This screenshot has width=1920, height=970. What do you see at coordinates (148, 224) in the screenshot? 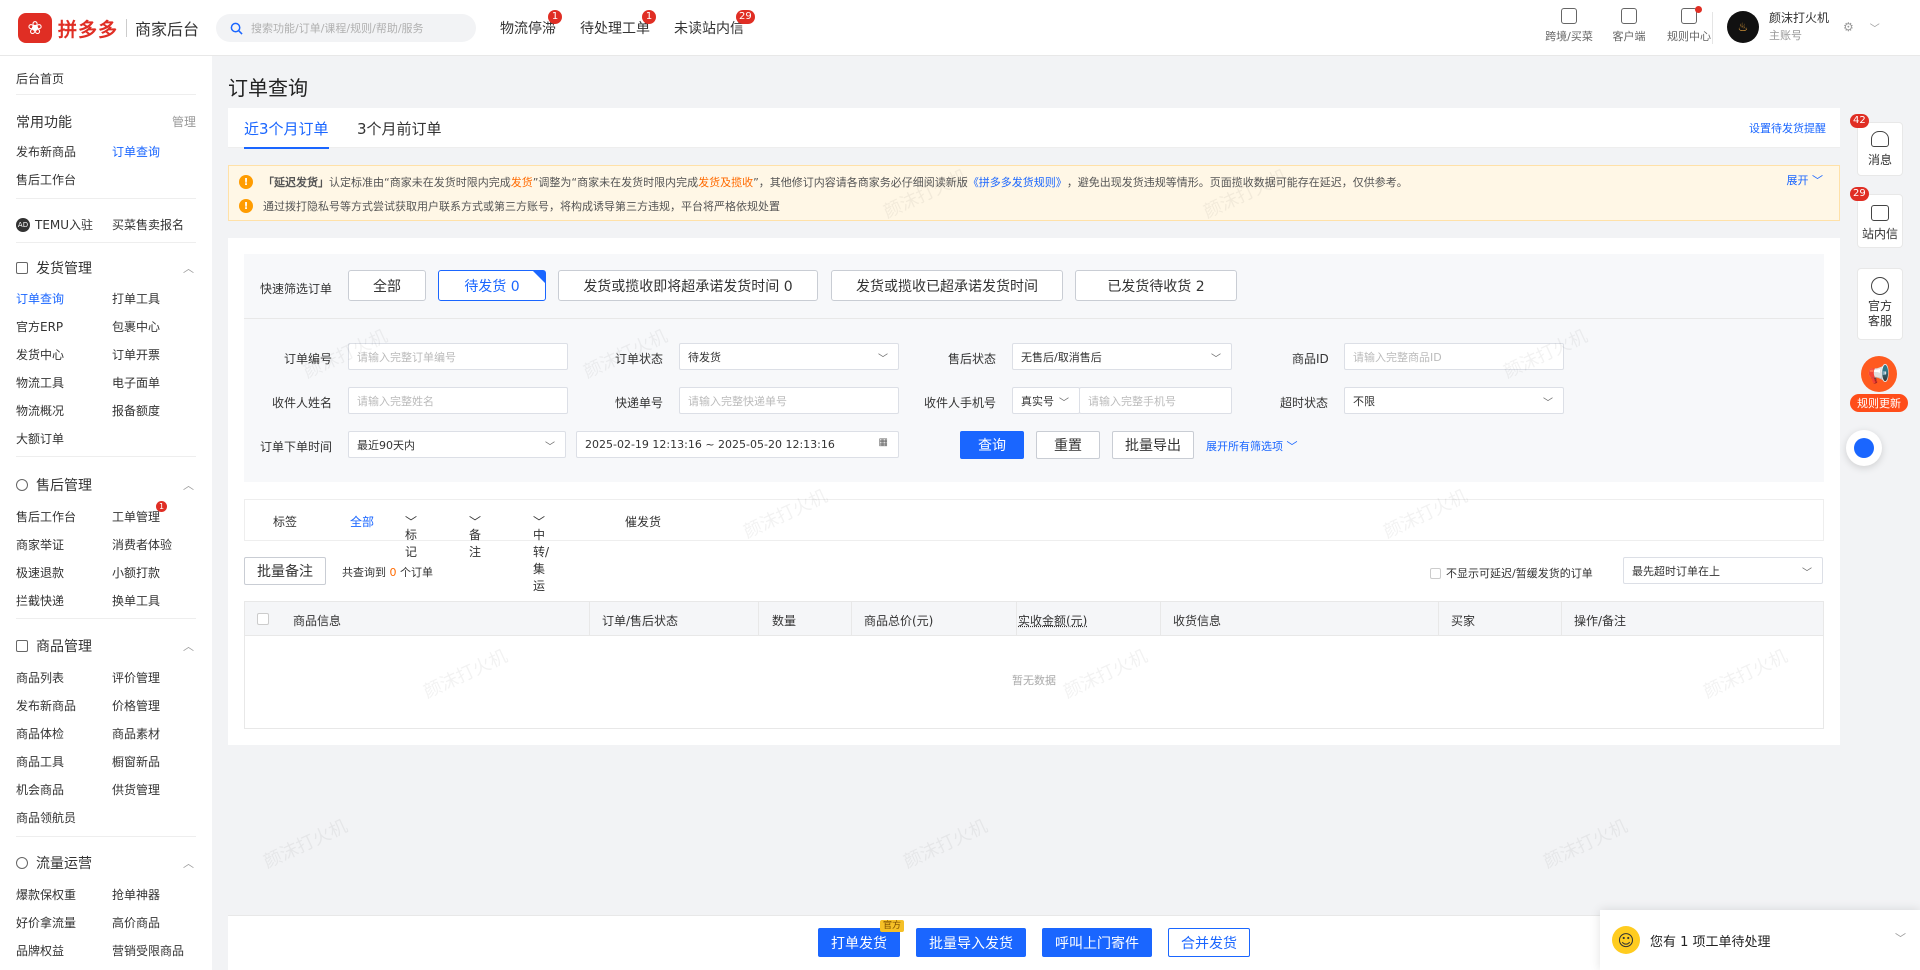
I see `sidebar-item-grocery-signup: 买菜售卖报名` at bounding box center [148, 224].